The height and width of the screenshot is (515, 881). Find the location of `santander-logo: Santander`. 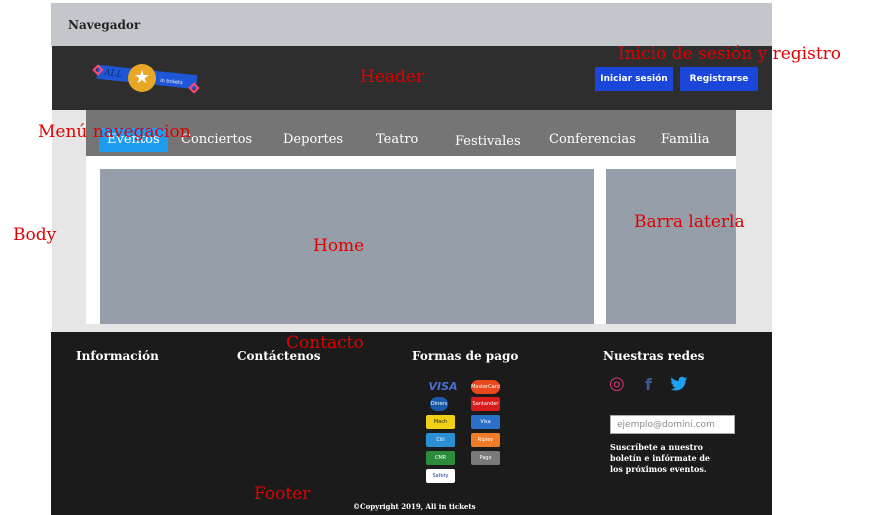

santander-logo: Santander is located at coordinates (485, 404).